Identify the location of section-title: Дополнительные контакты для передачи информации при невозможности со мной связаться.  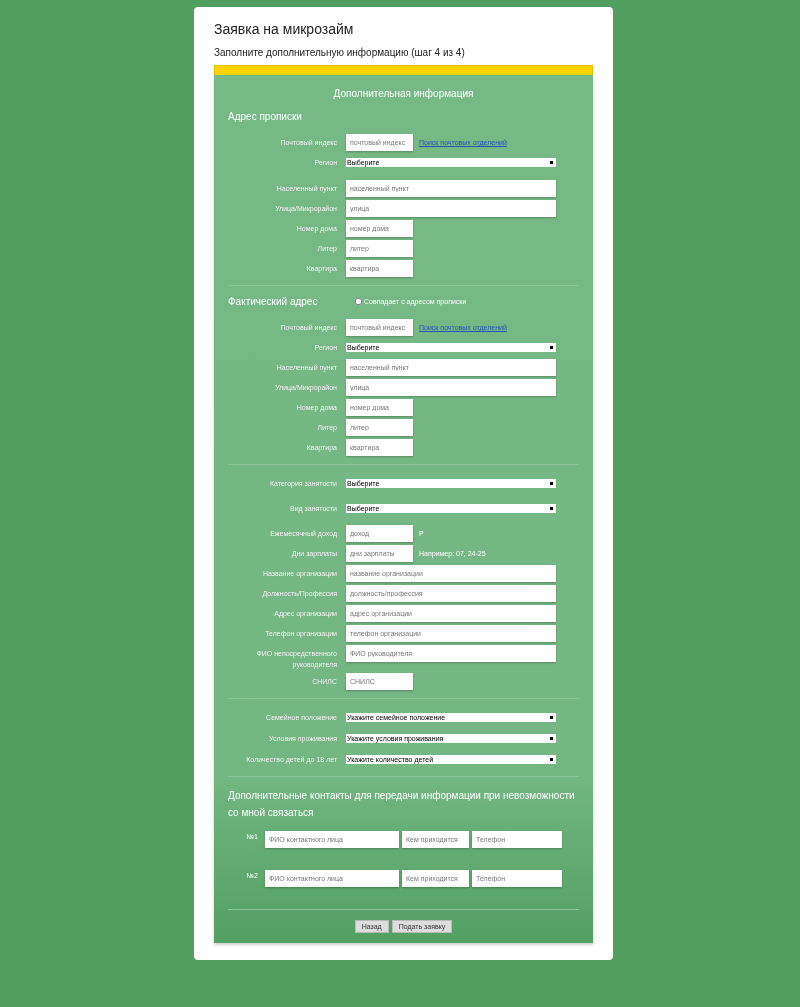
(402, 804).